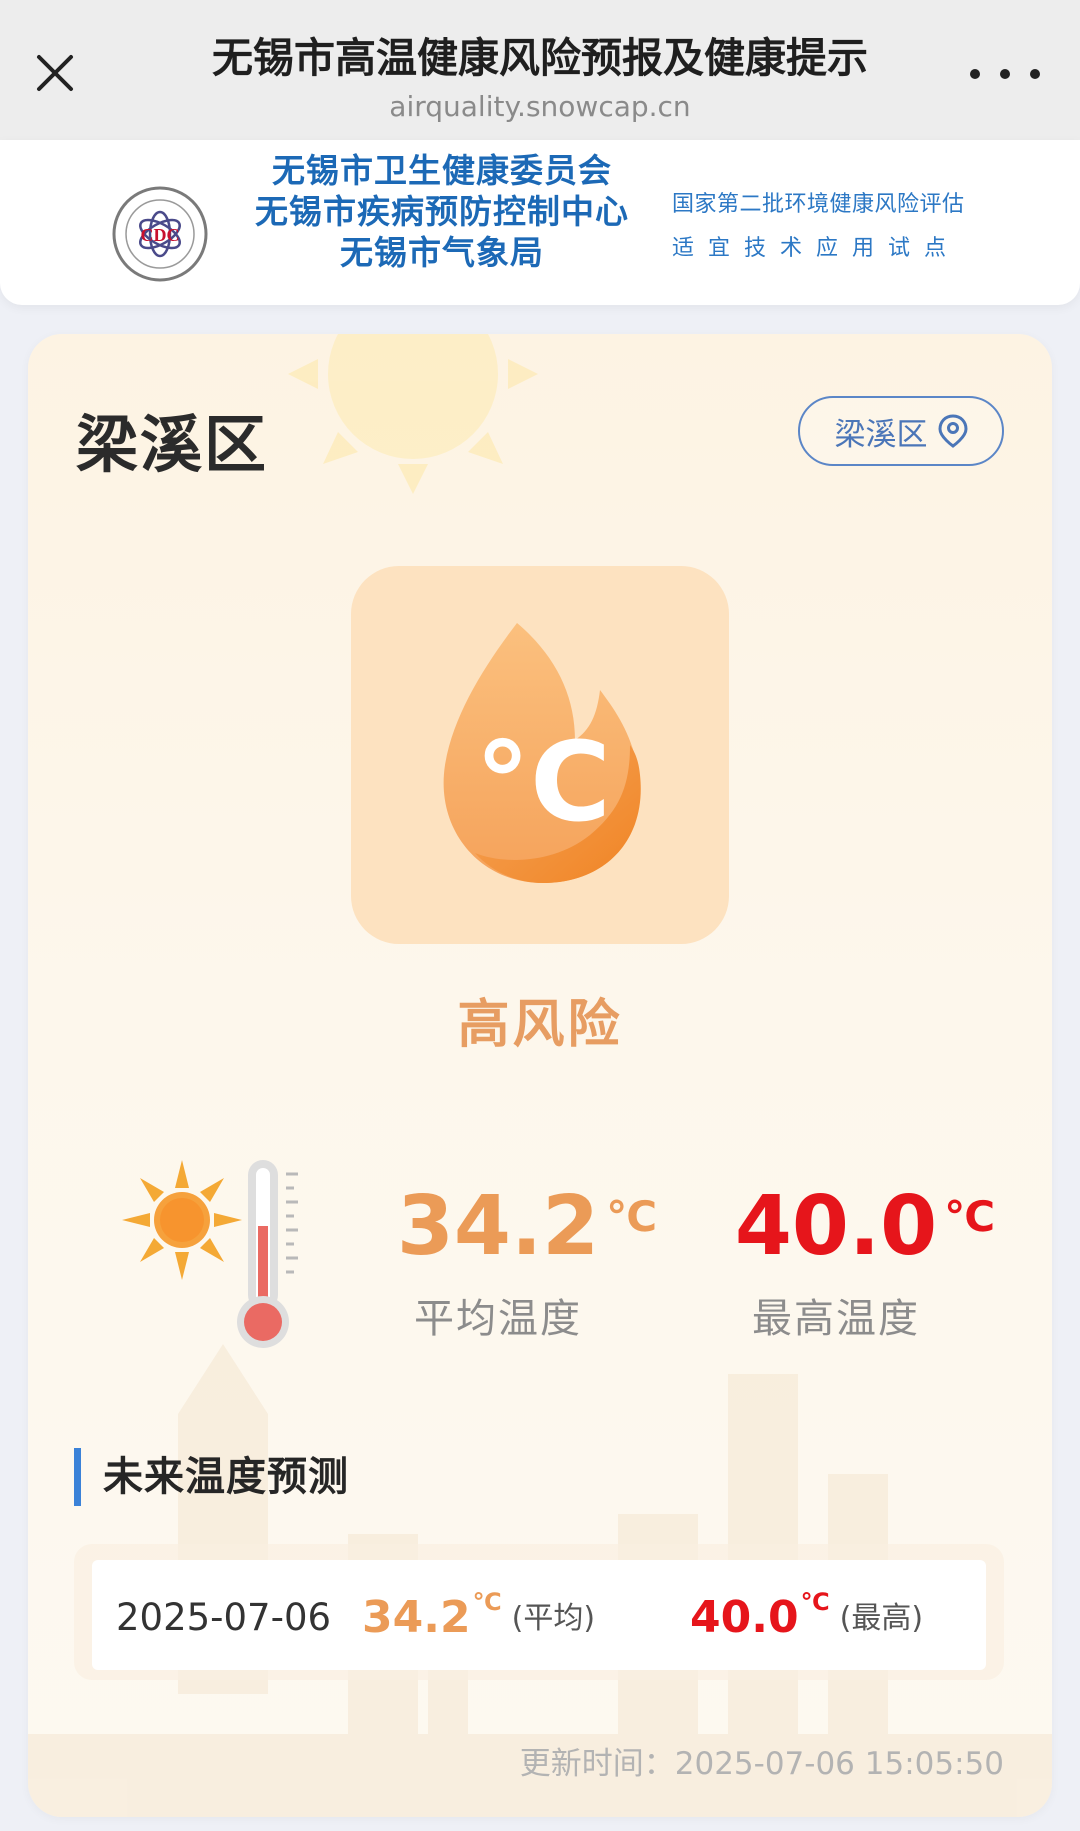  I want to click on district-selector: 梁溪区, so click(901, 431).